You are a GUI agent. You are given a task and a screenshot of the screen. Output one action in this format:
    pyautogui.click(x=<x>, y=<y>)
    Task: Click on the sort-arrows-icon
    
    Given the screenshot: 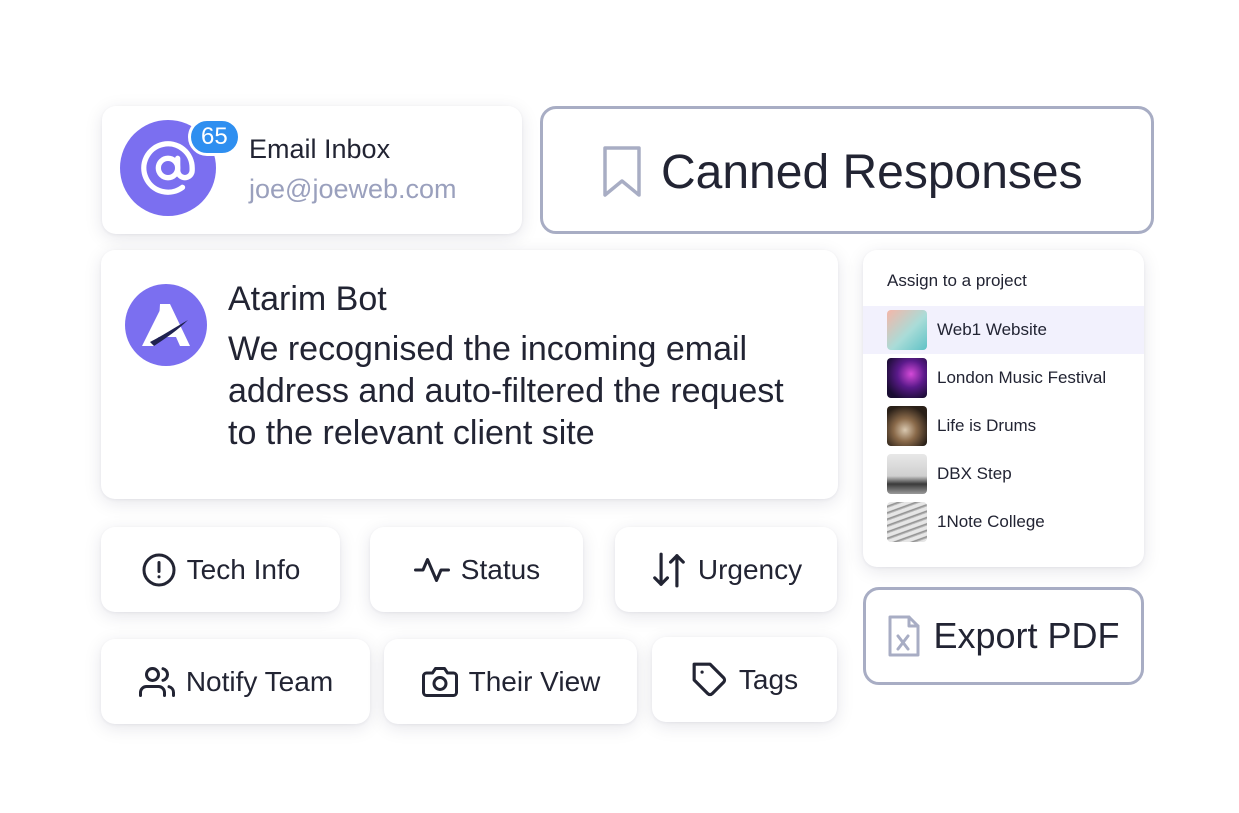 What is the action you would take?
    pyautogui.click(x=669, y=569)
    